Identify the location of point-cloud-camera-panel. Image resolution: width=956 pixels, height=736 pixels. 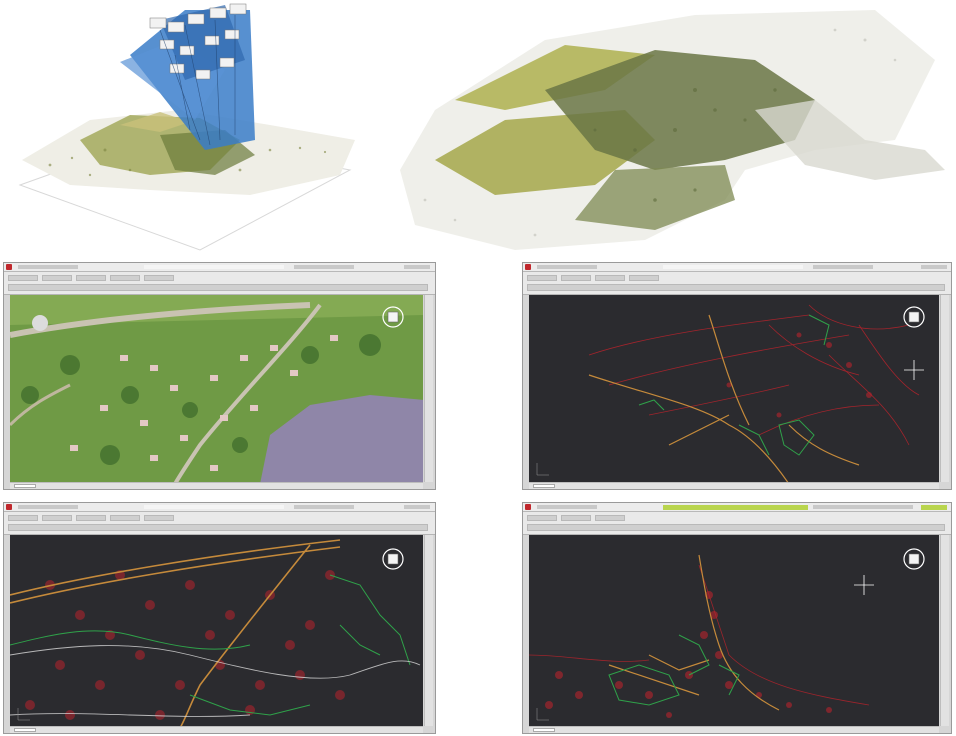
(190, 127).